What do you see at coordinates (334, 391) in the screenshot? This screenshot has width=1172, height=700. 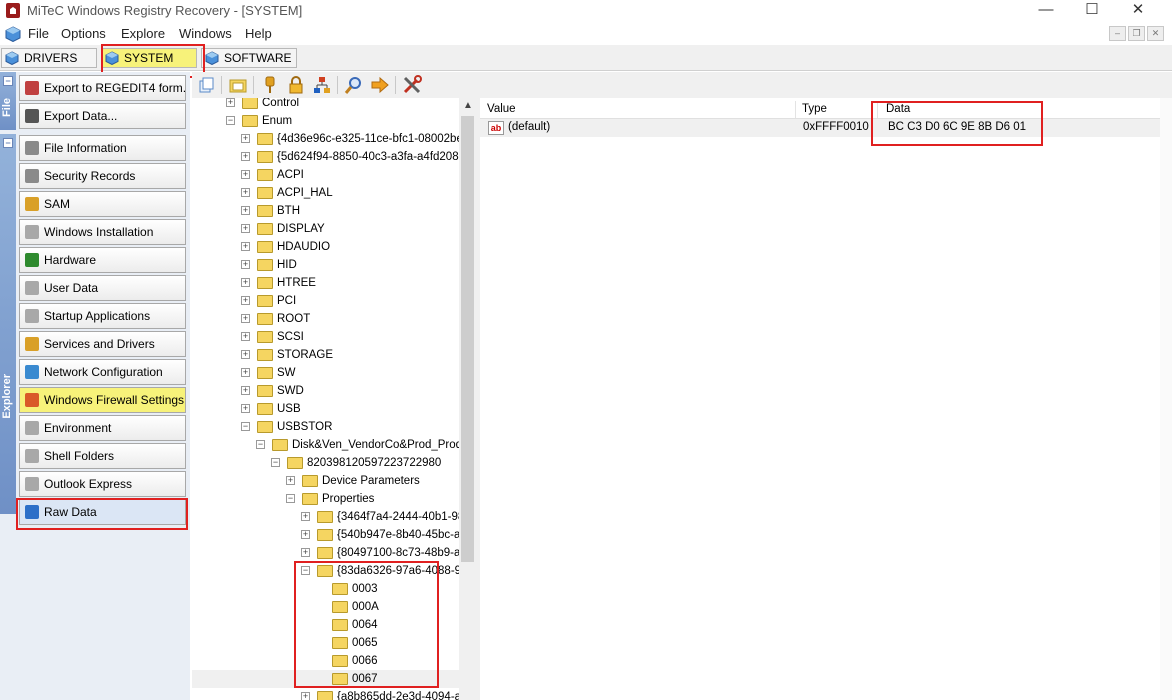 I see `tree-node: + SWD` at bounding box center [334, 391].